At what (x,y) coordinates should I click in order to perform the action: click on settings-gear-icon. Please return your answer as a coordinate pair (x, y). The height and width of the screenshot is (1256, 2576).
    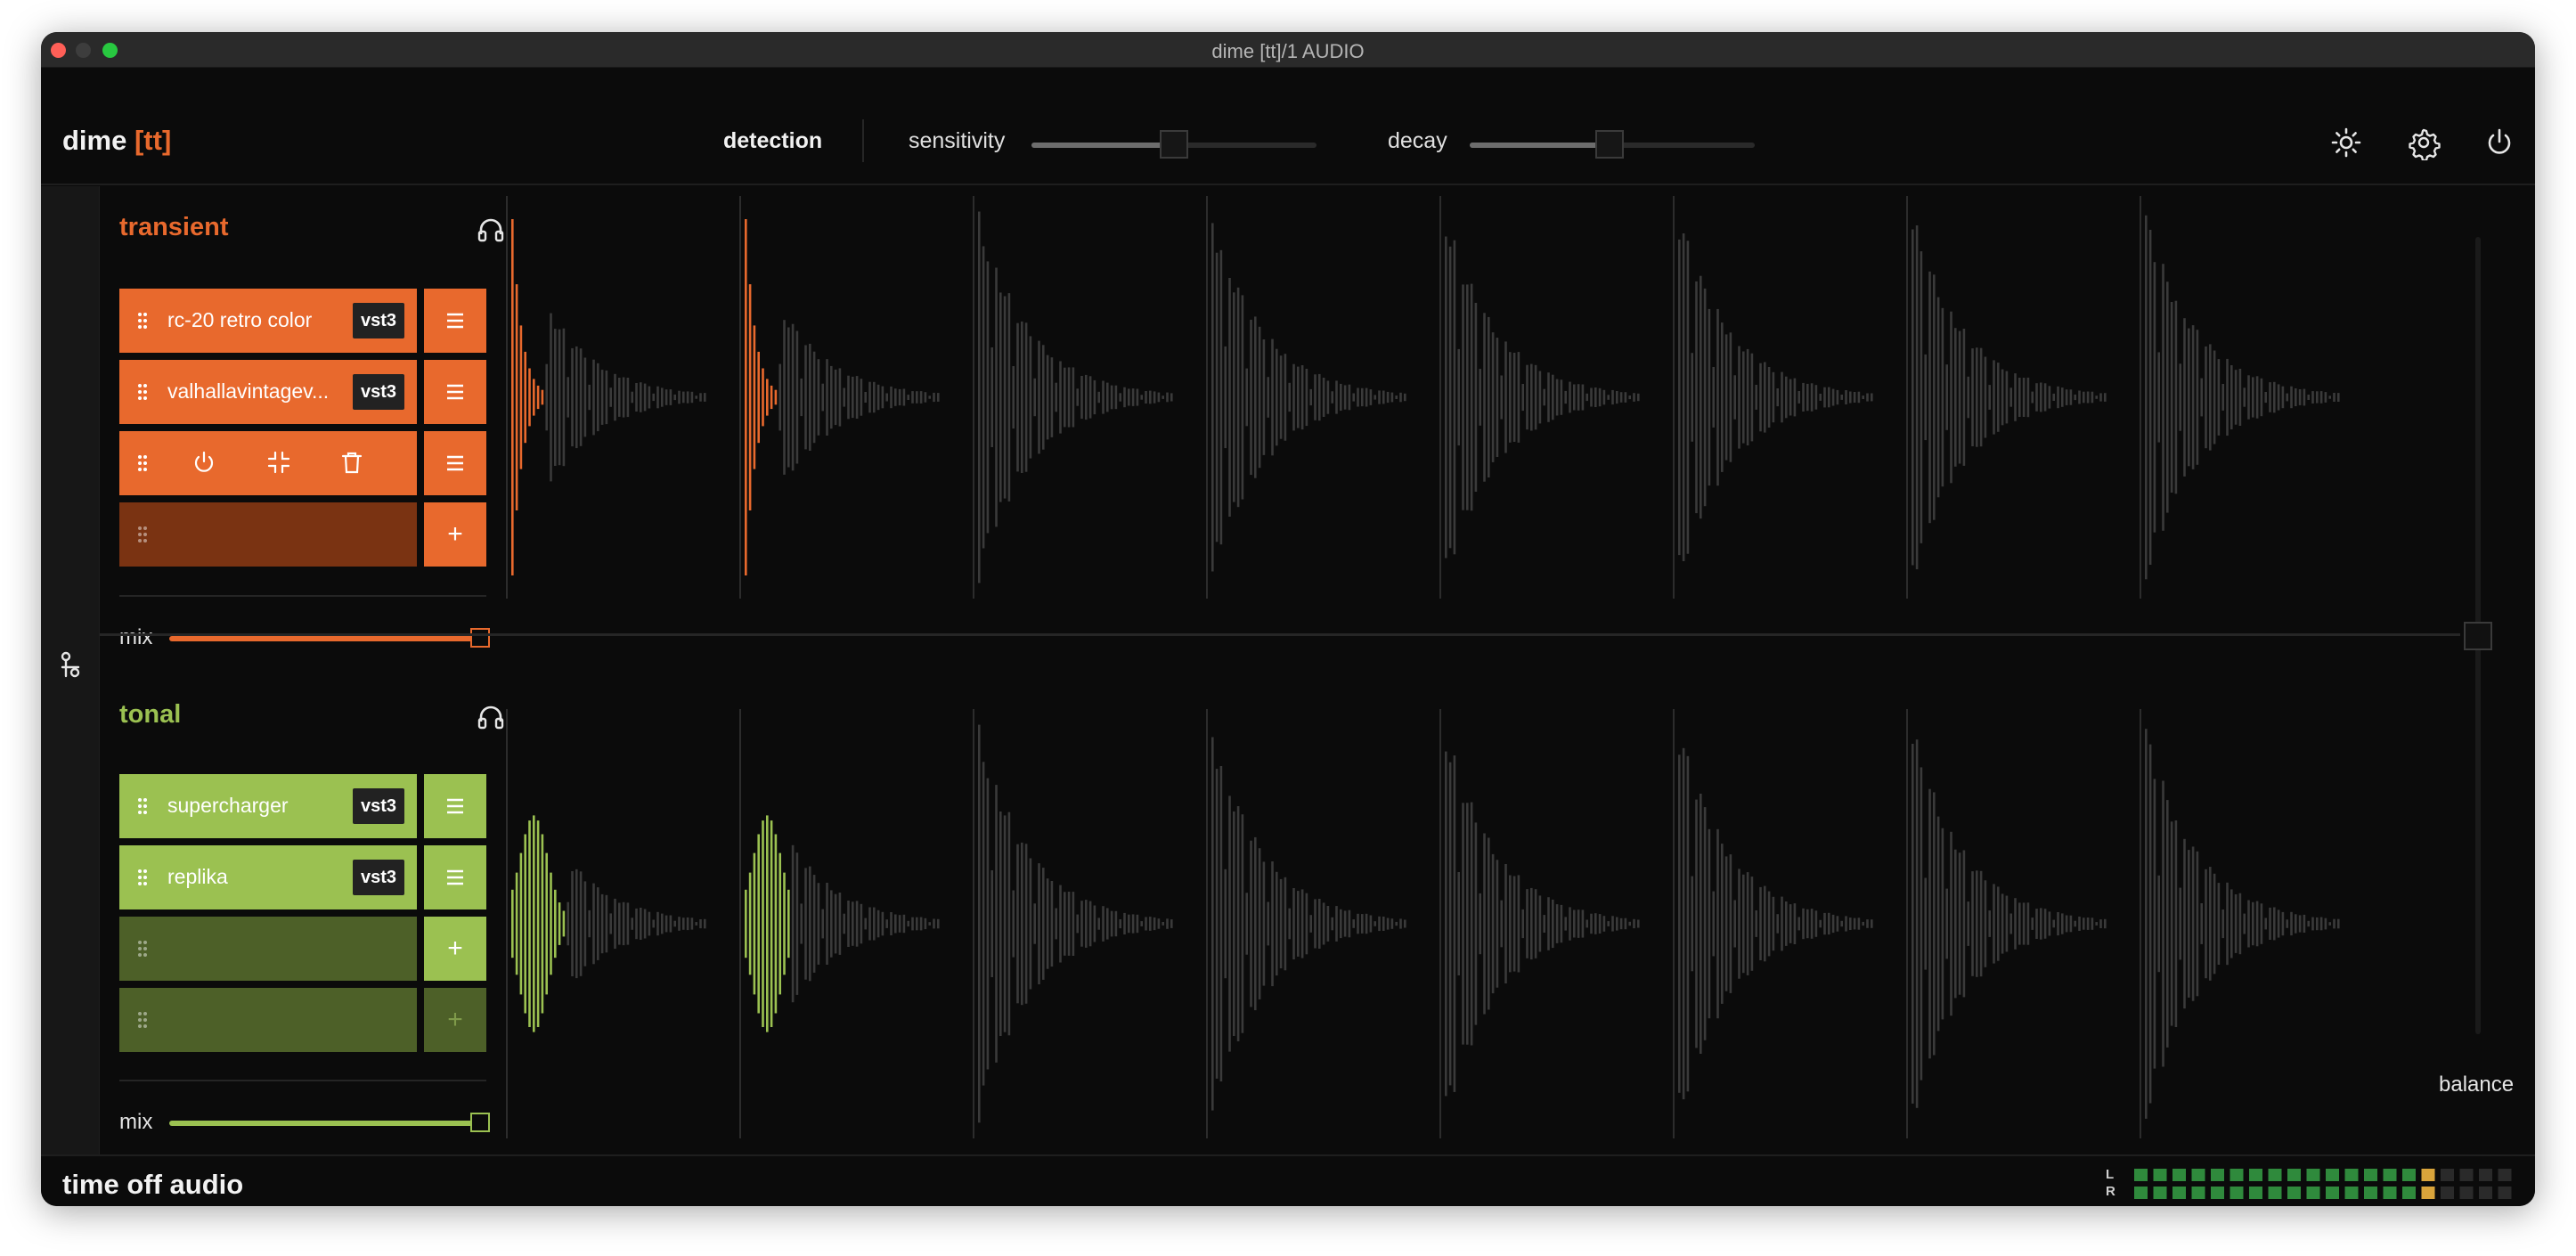
    Looking at the image, I should click on (2423, 142).